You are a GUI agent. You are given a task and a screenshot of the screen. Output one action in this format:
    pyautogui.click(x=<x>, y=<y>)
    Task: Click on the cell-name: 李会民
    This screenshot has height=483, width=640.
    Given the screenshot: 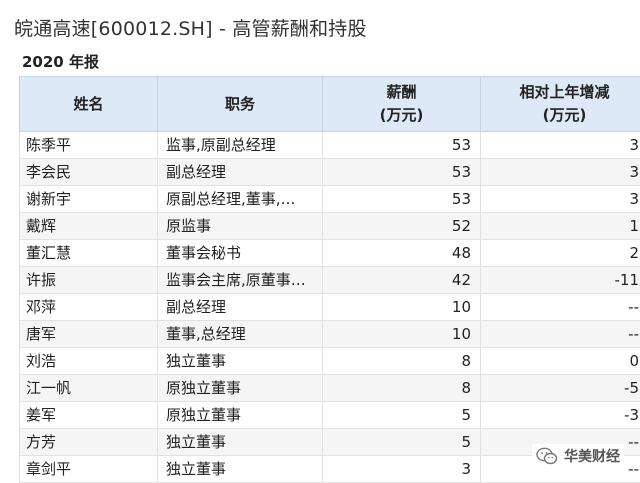 What is the action you would take?
    pyautogui.click(x=89, y=172)
    